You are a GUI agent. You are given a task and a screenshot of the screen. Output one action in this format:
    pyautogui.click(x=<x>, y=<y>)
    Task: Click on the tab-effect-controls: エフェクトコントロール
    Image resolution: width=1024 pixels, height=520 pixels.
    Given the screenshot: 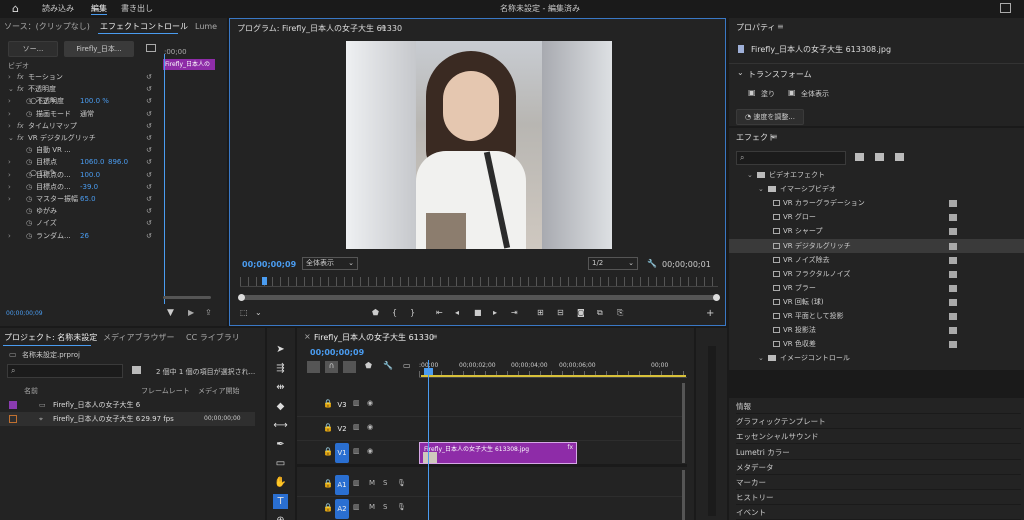 What is the action you would take?
    pyautogui.click(x=144, y=27)
    